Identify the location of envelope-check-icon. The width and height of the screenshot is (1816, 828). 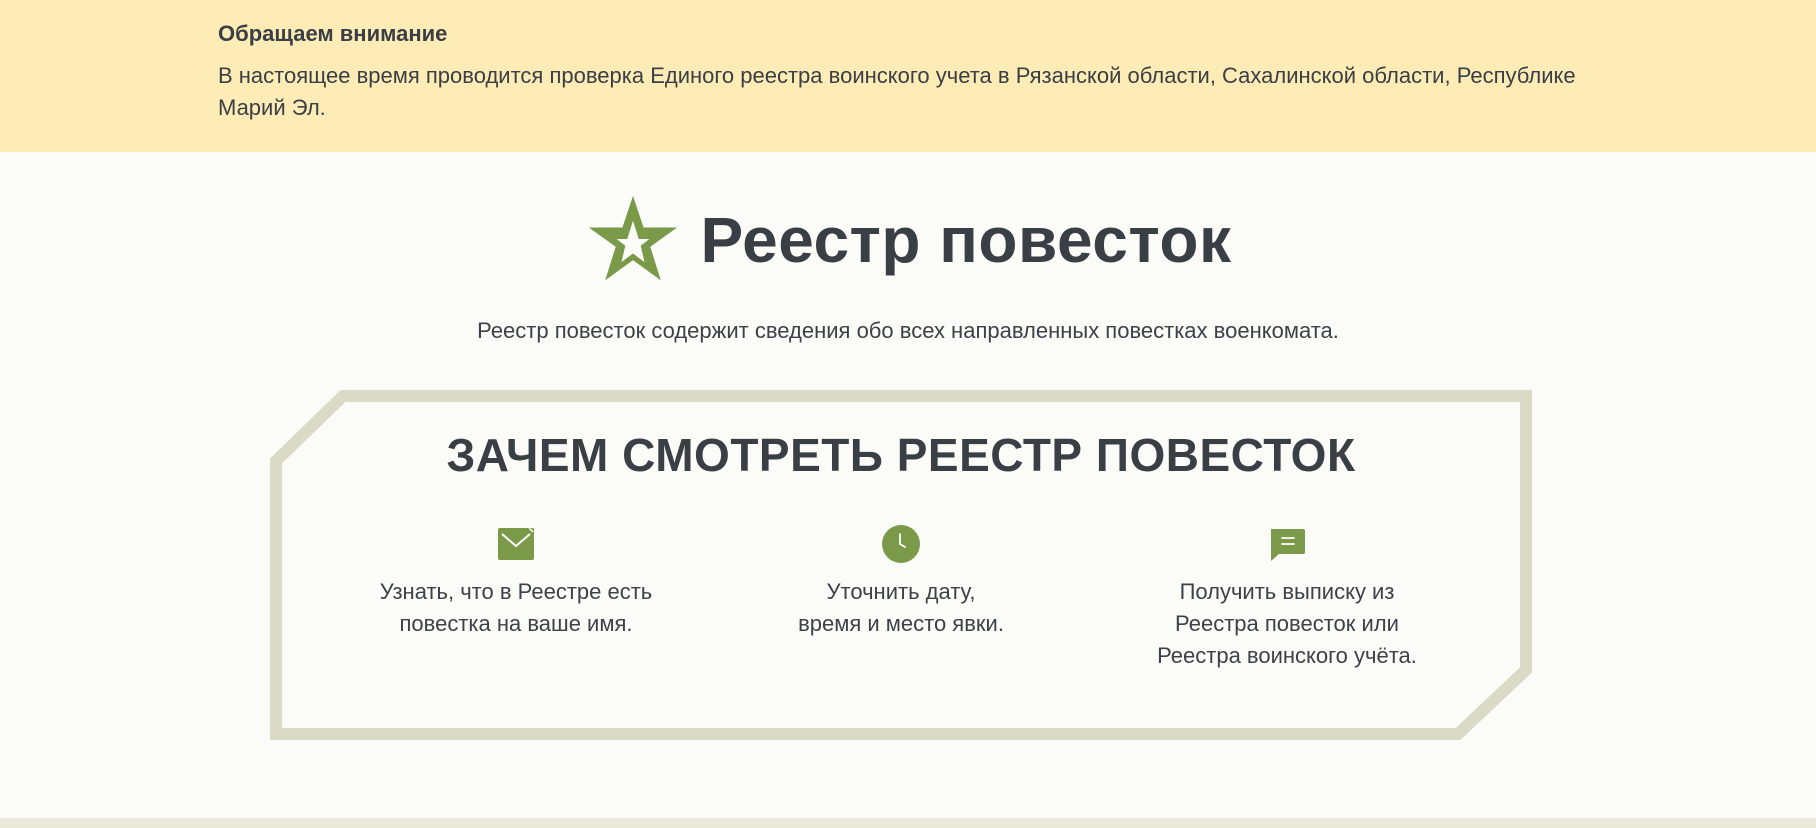
(516, 543).